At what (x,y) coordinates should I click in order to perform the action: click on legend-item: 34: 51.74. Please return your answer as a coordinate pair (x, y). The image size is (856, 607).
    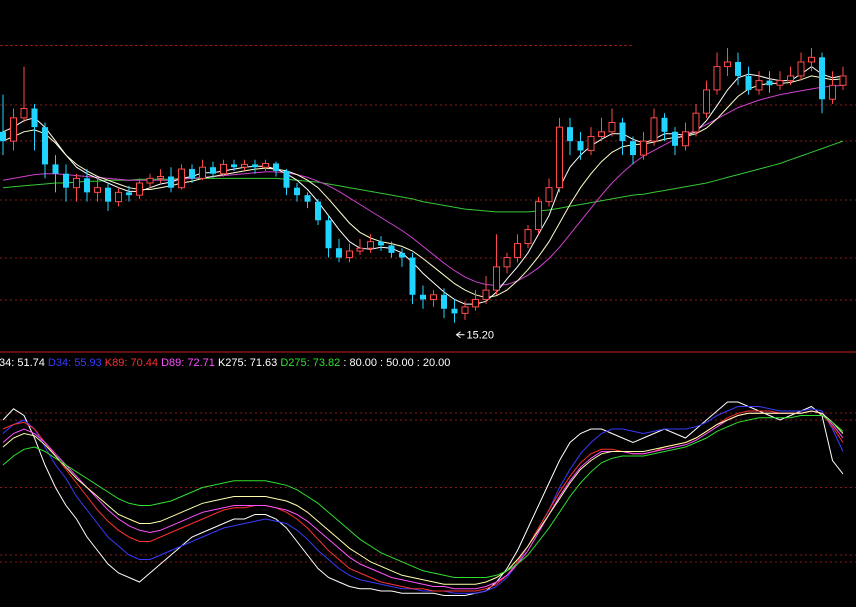
    Looking at the image, I should click on (22, 363).